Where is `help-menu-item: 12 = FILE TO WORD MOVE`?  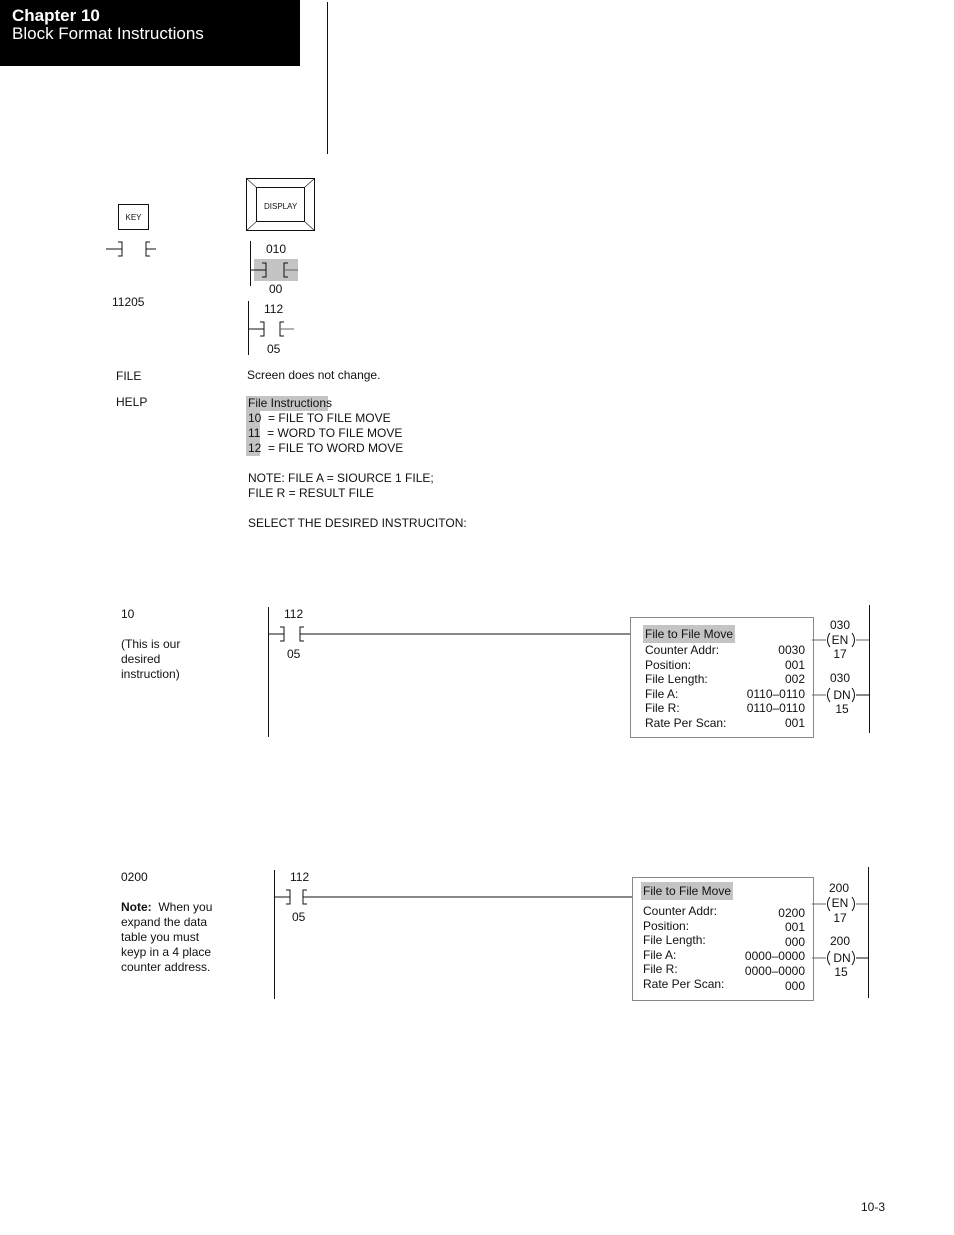 help-menu-item: 12 = FILE TO WORD MOVE is located at coordinates (325, 448).